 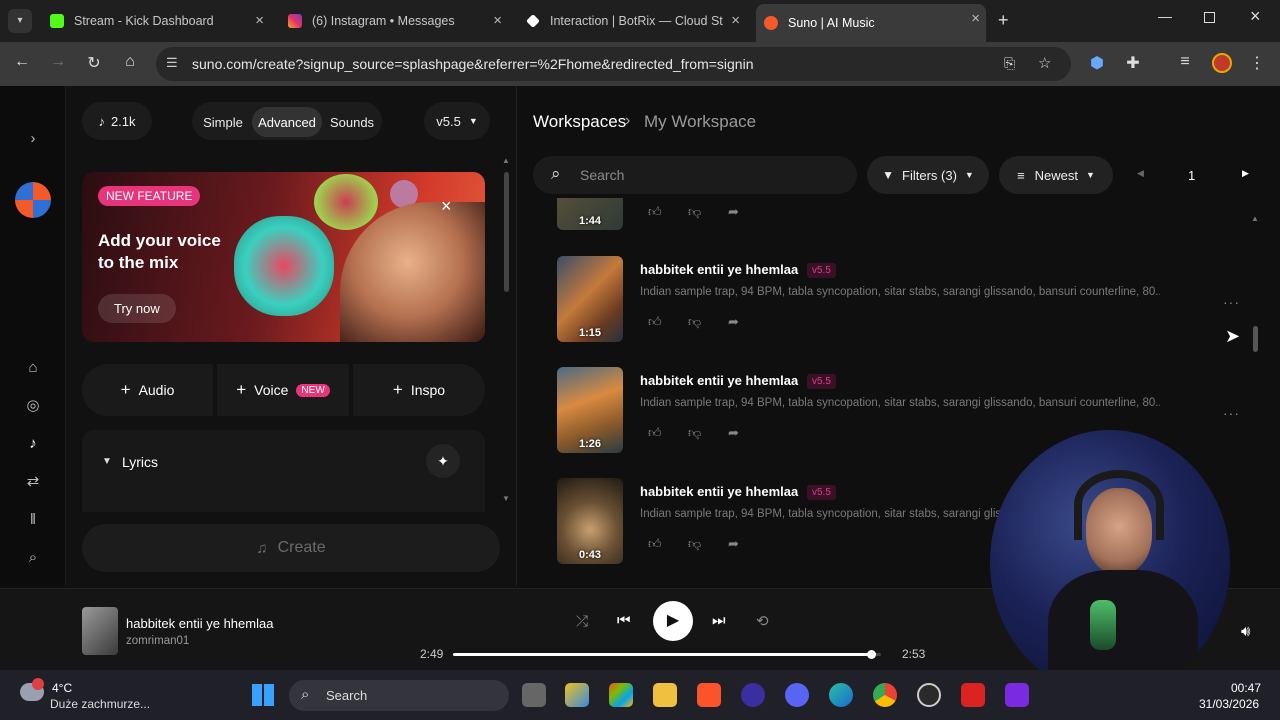 What do you see at coordinates (1257, 63) in the screenshot?
I see `menu-icon: ⋮` at bounding box center [1257, 63].